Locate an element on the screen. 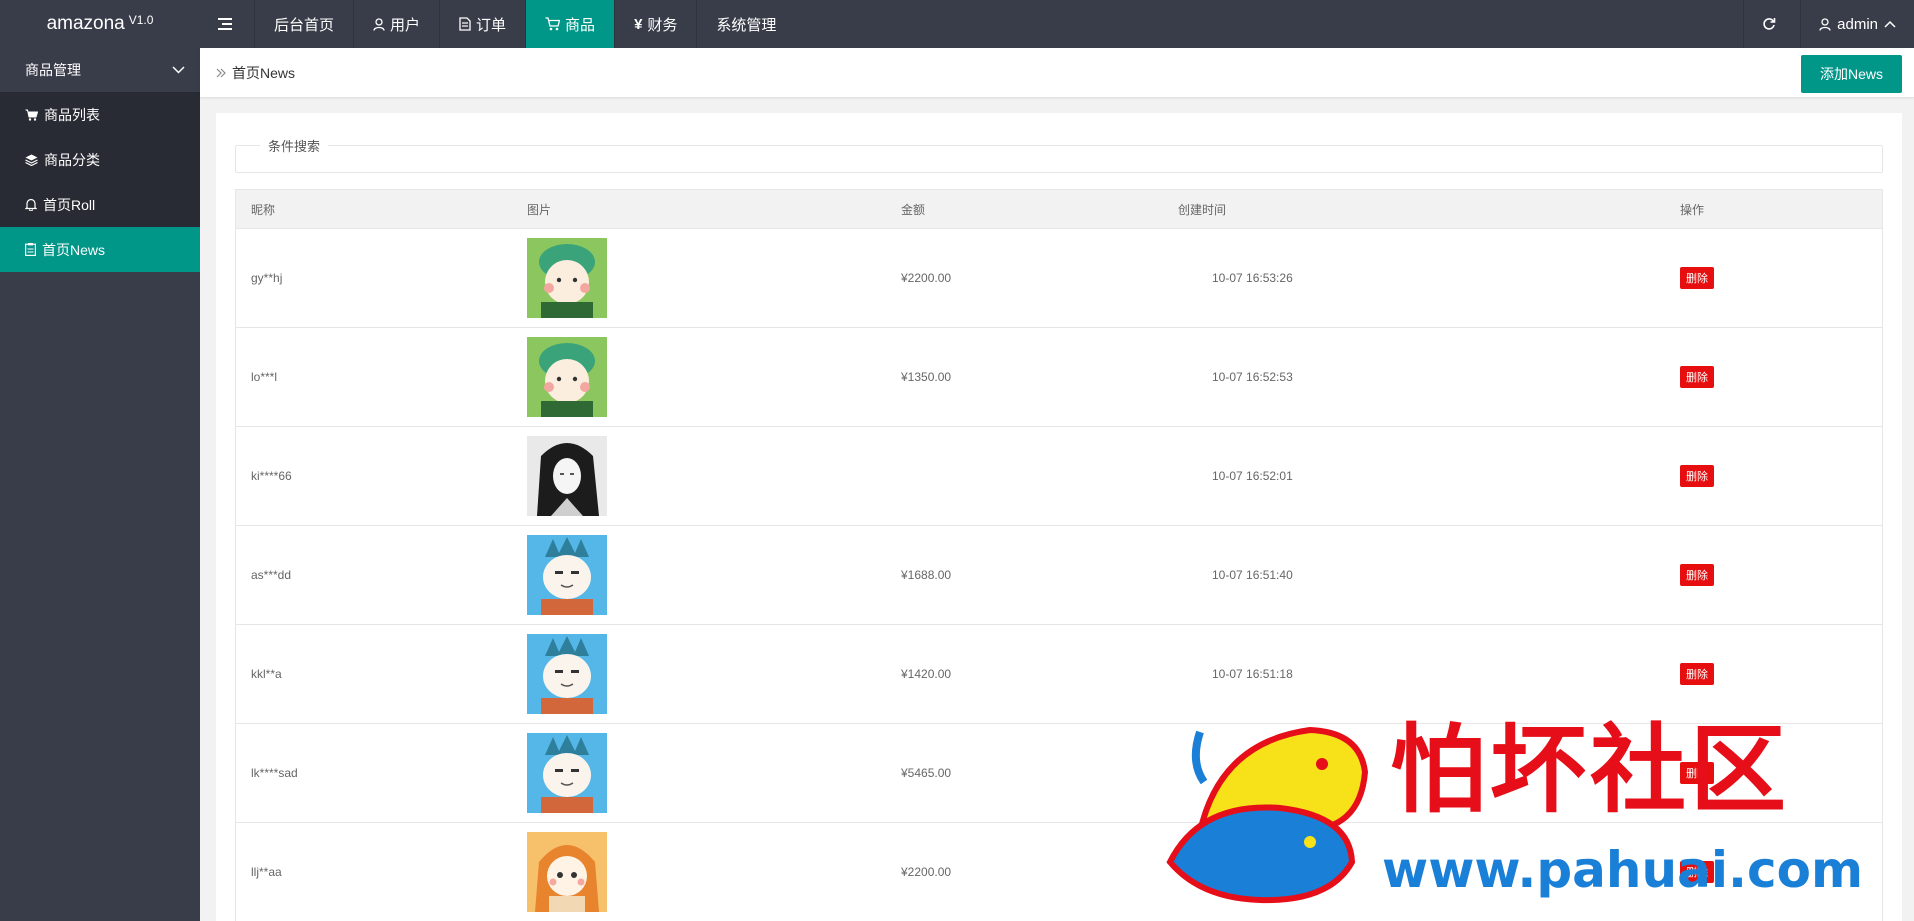 Image resolution: width=1914 pixels, height=921 pixels. yen-icon: ¥ is located at coordinates (638, 24).